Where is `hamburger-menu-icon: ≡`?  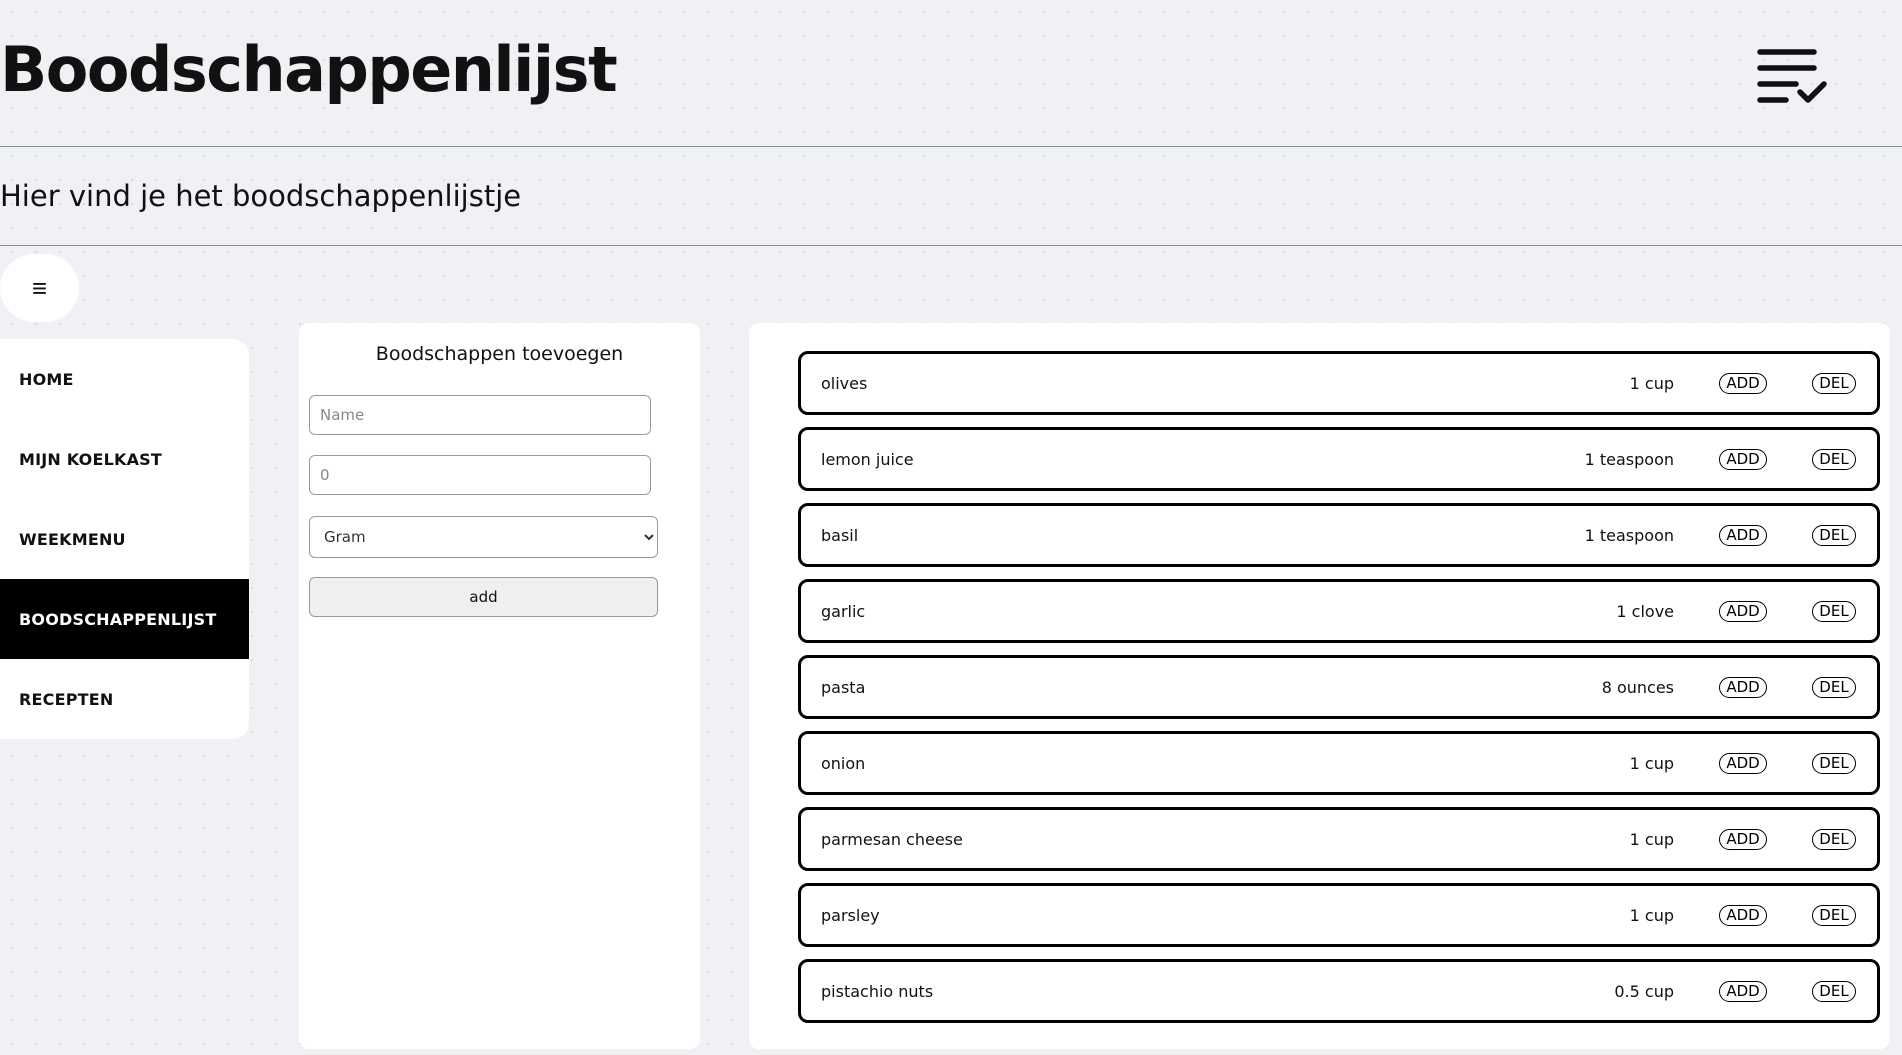
hamburger-menu-icon: ≡ is located at coordinates (39, 288).